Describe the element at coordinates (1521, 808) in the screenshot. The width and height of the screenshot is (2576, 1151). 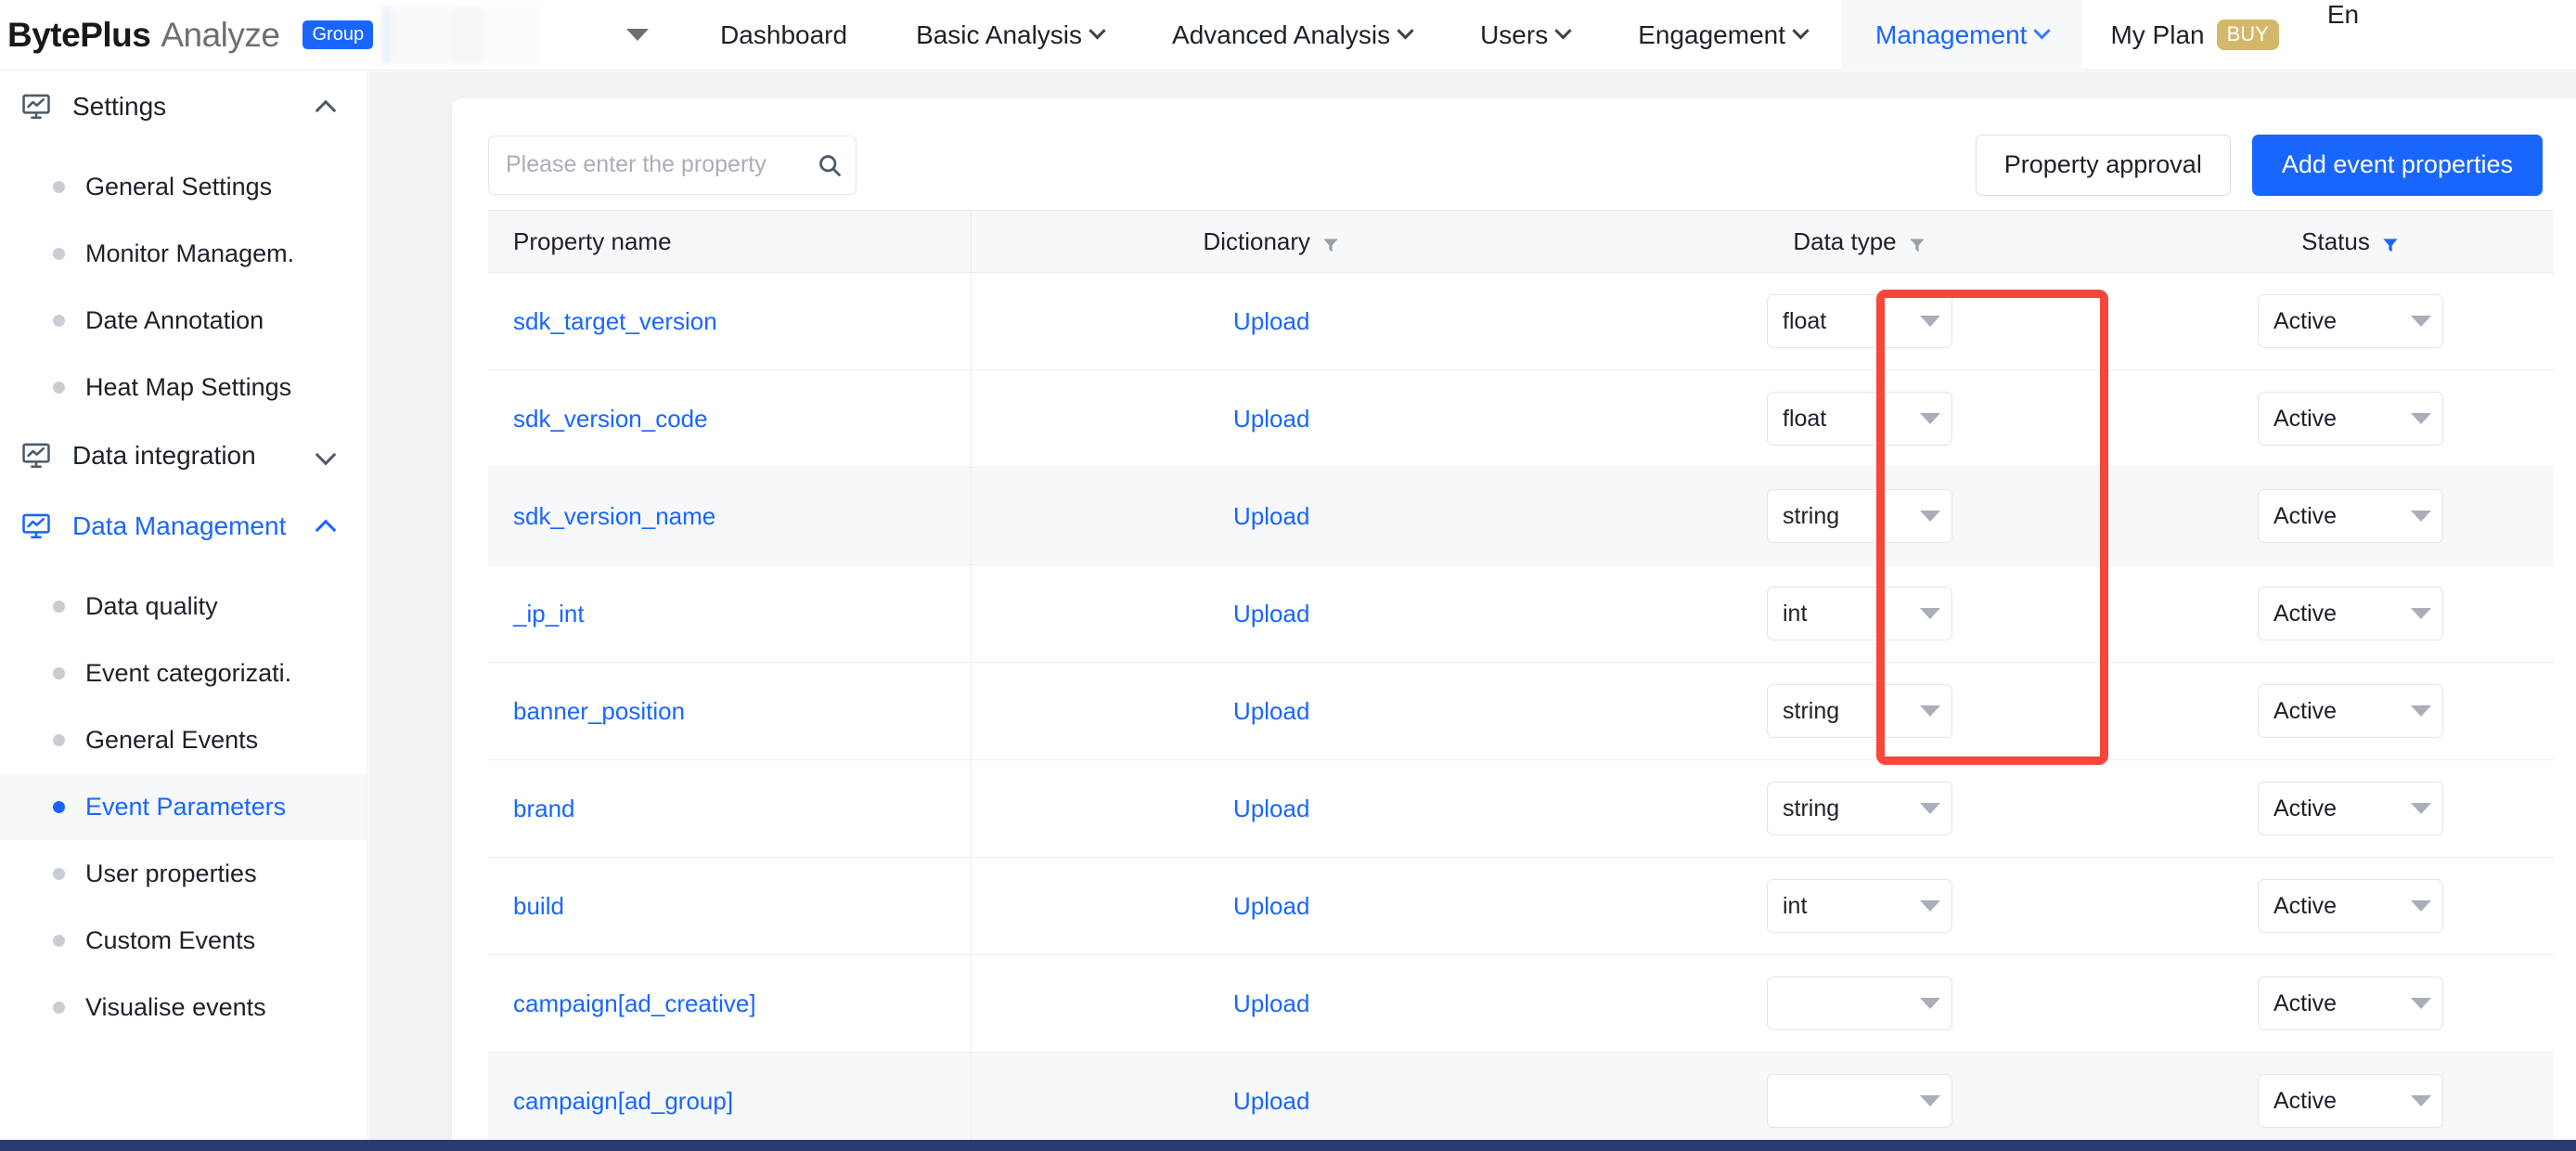
I see `table-row: brand Upload string Active` at that location.